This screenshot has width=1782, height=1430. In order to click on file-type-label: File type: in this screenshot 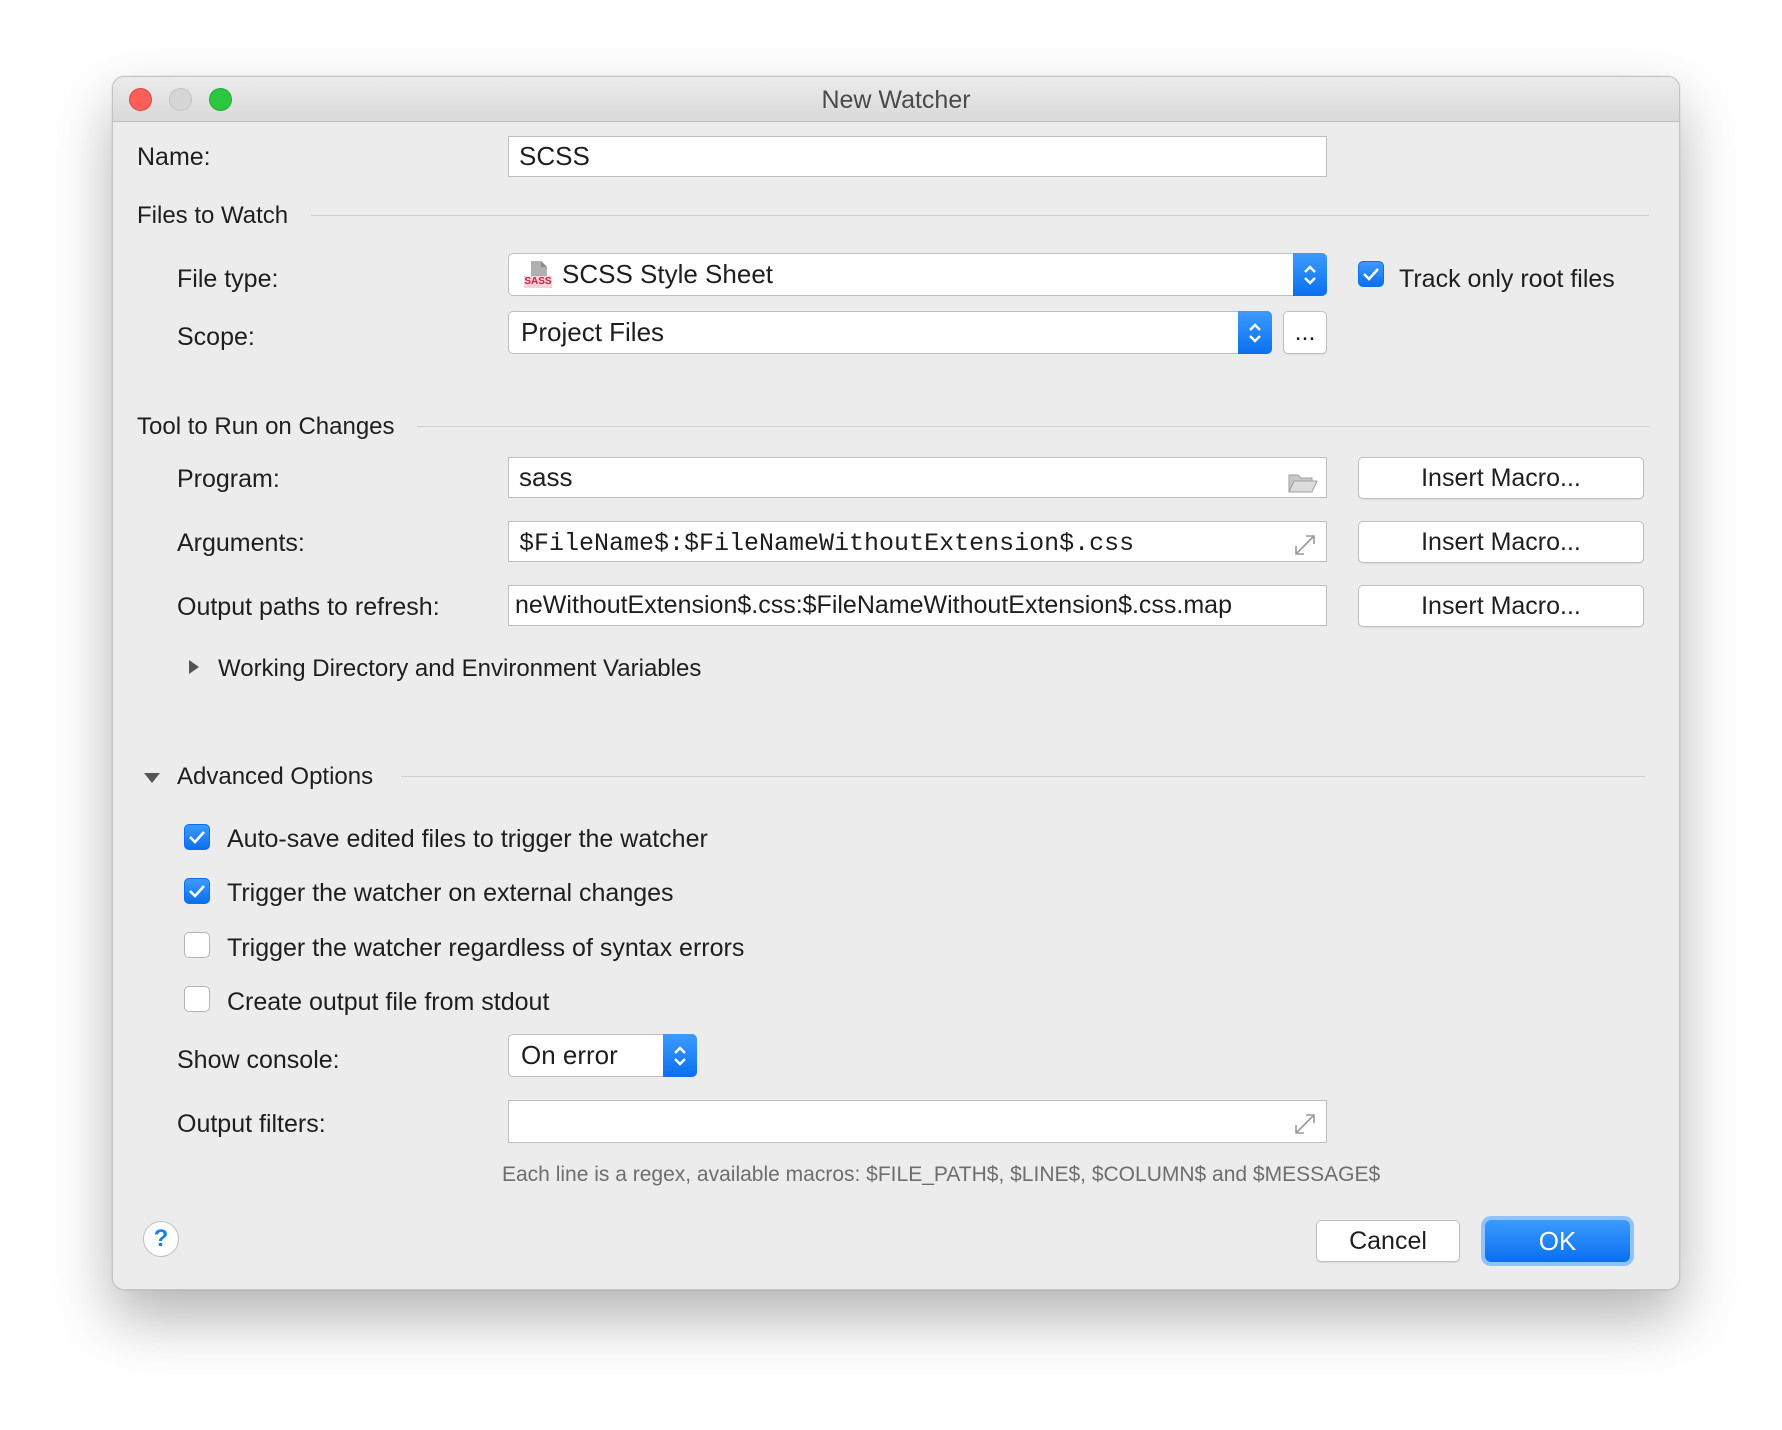, I will do `click(228, 279)`.